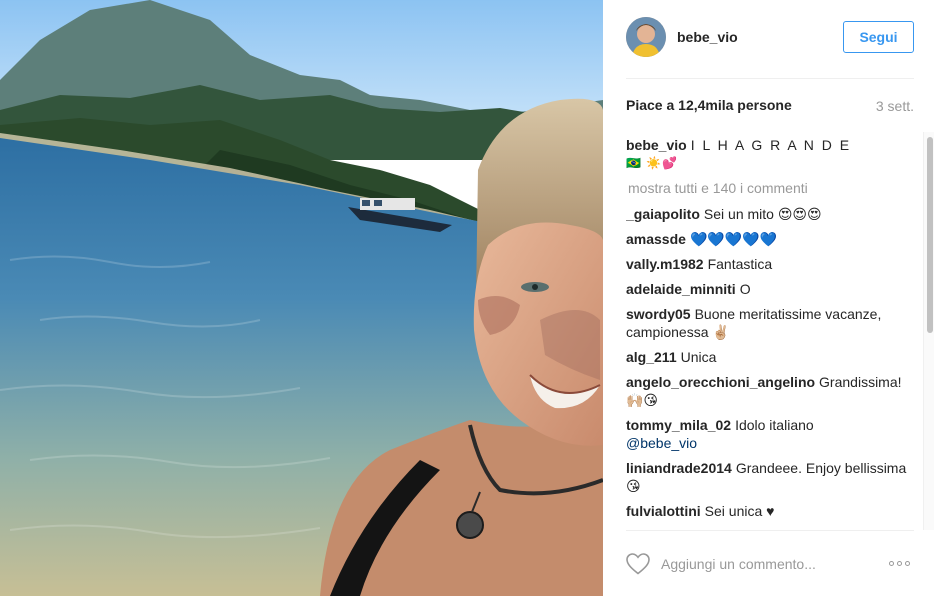 This screenshot has width=940, height=596. What do you see at coordinates (656, 239) in the screenshot?
I see `comment-username: amassde` at bounding box center [656, 239].